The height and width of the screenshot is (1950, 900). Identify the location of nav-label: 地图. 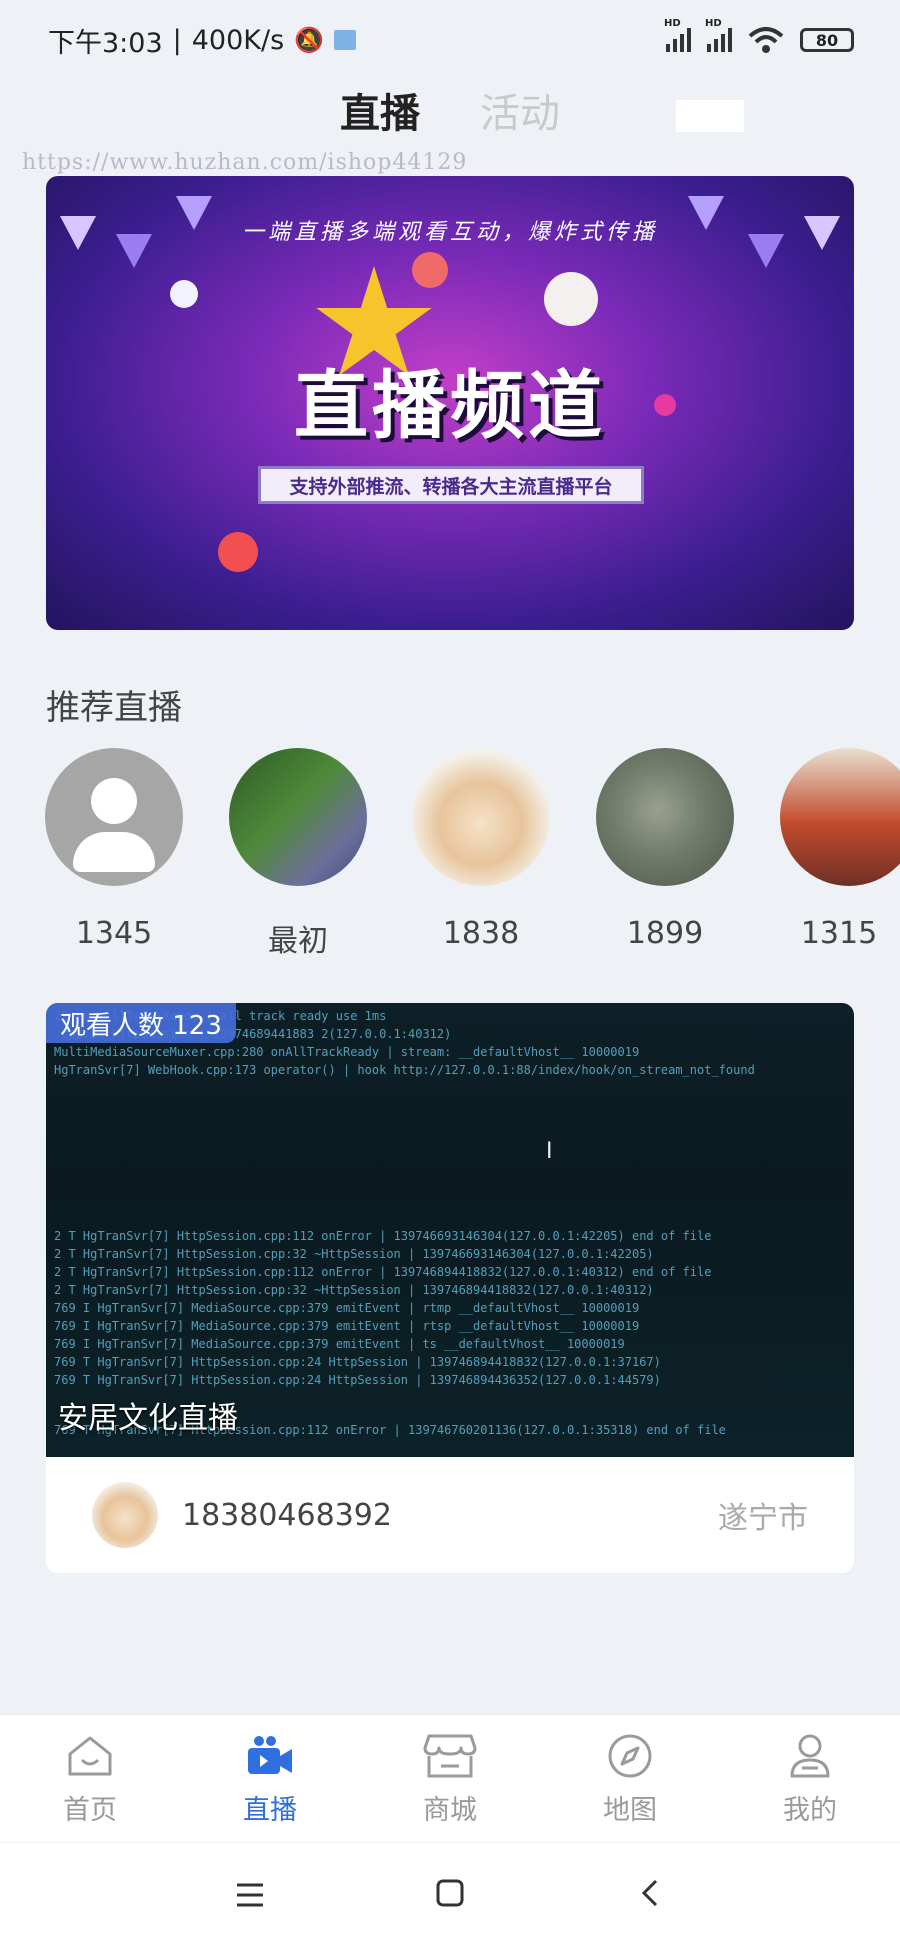
(630, 1810).